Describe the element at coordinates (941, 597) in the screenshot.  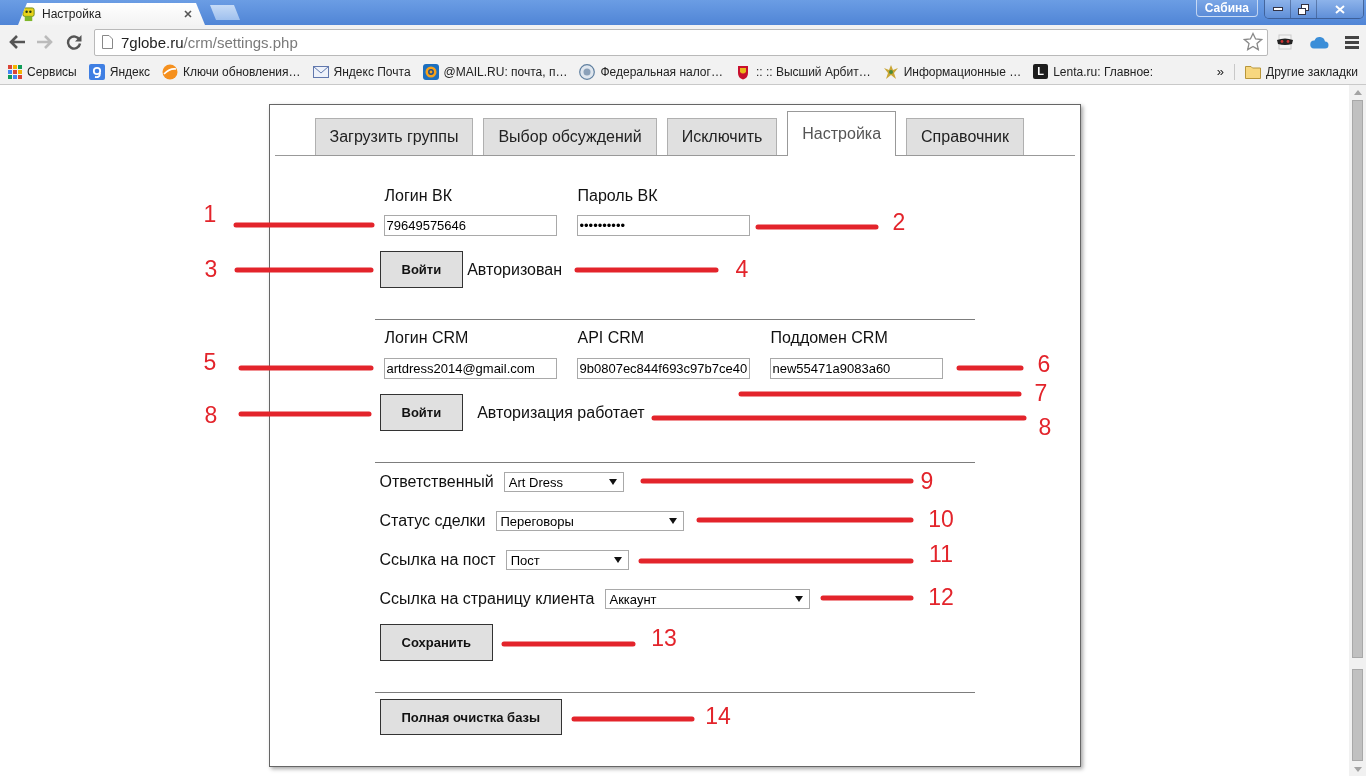
I see `callout-number: 12` at that location.